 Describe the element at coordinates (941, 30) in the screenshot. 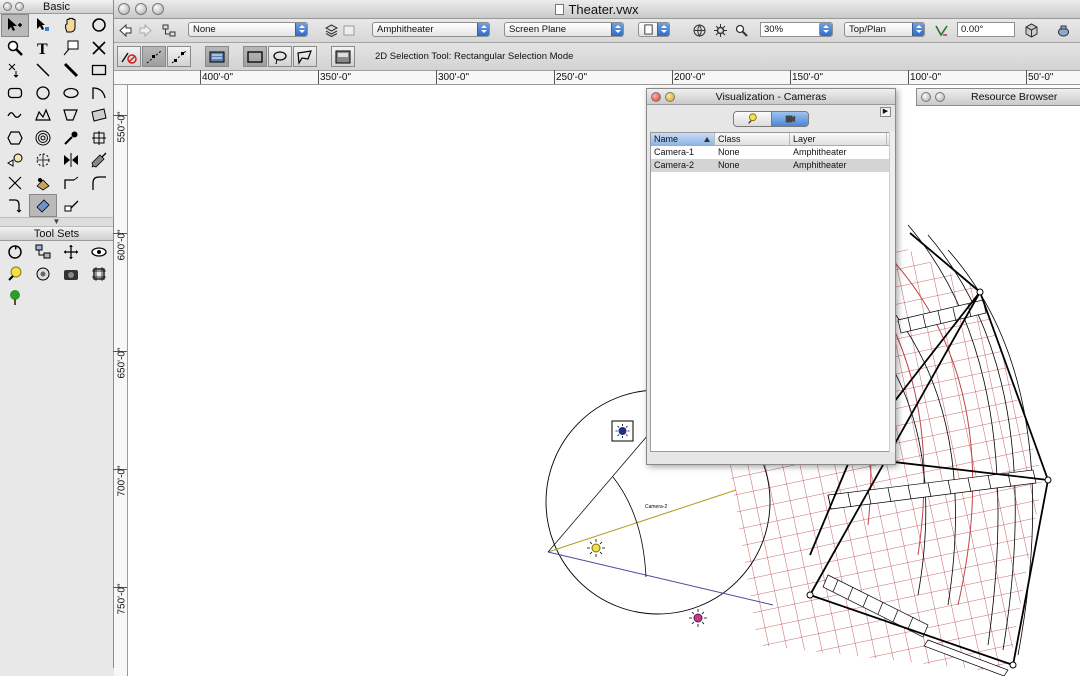

I see `plan-rotation-button` at that location.